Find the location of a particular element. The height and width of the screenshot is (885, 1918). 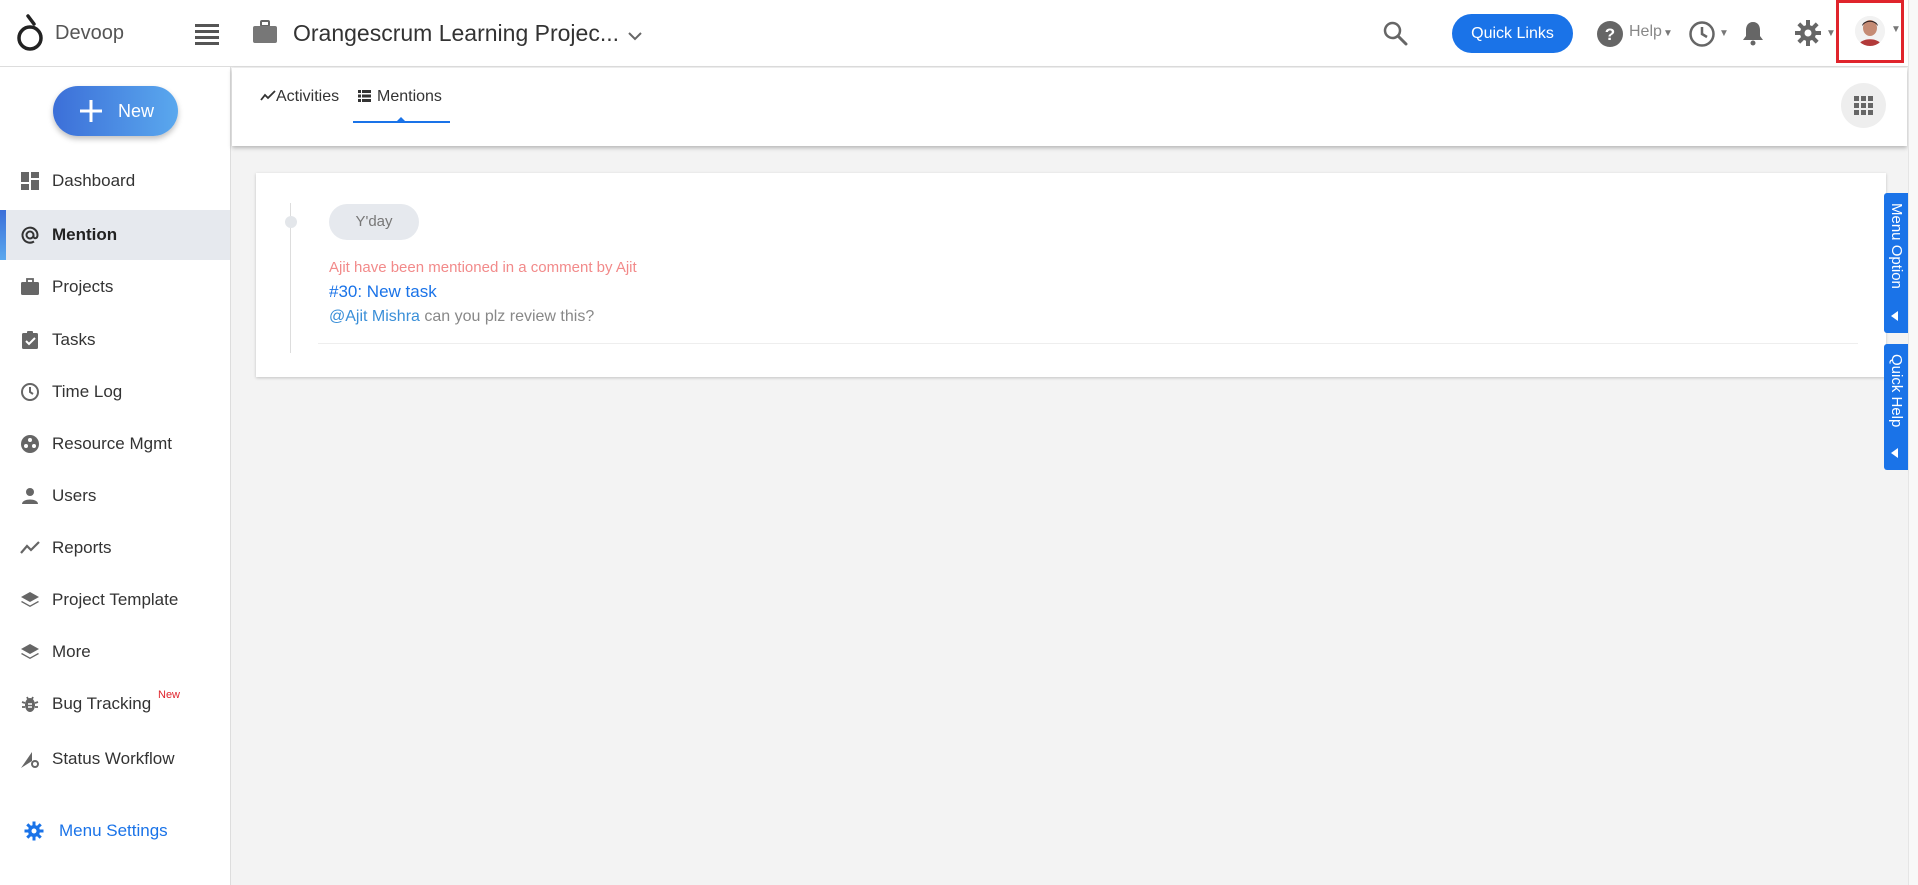

activity-line-icon is located at coordinates (268, 95).